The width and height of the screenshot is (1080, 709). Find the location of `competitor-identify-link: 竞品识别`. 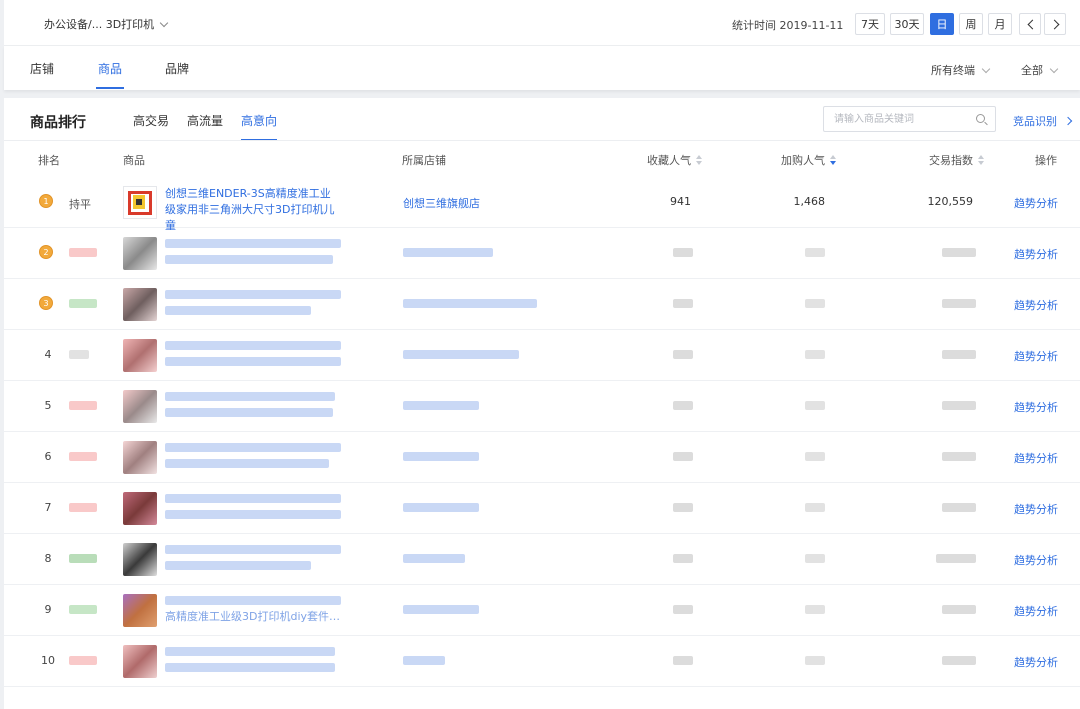

competitor-identify-link: 竞品识别 is located at coordinates (1043, 121).